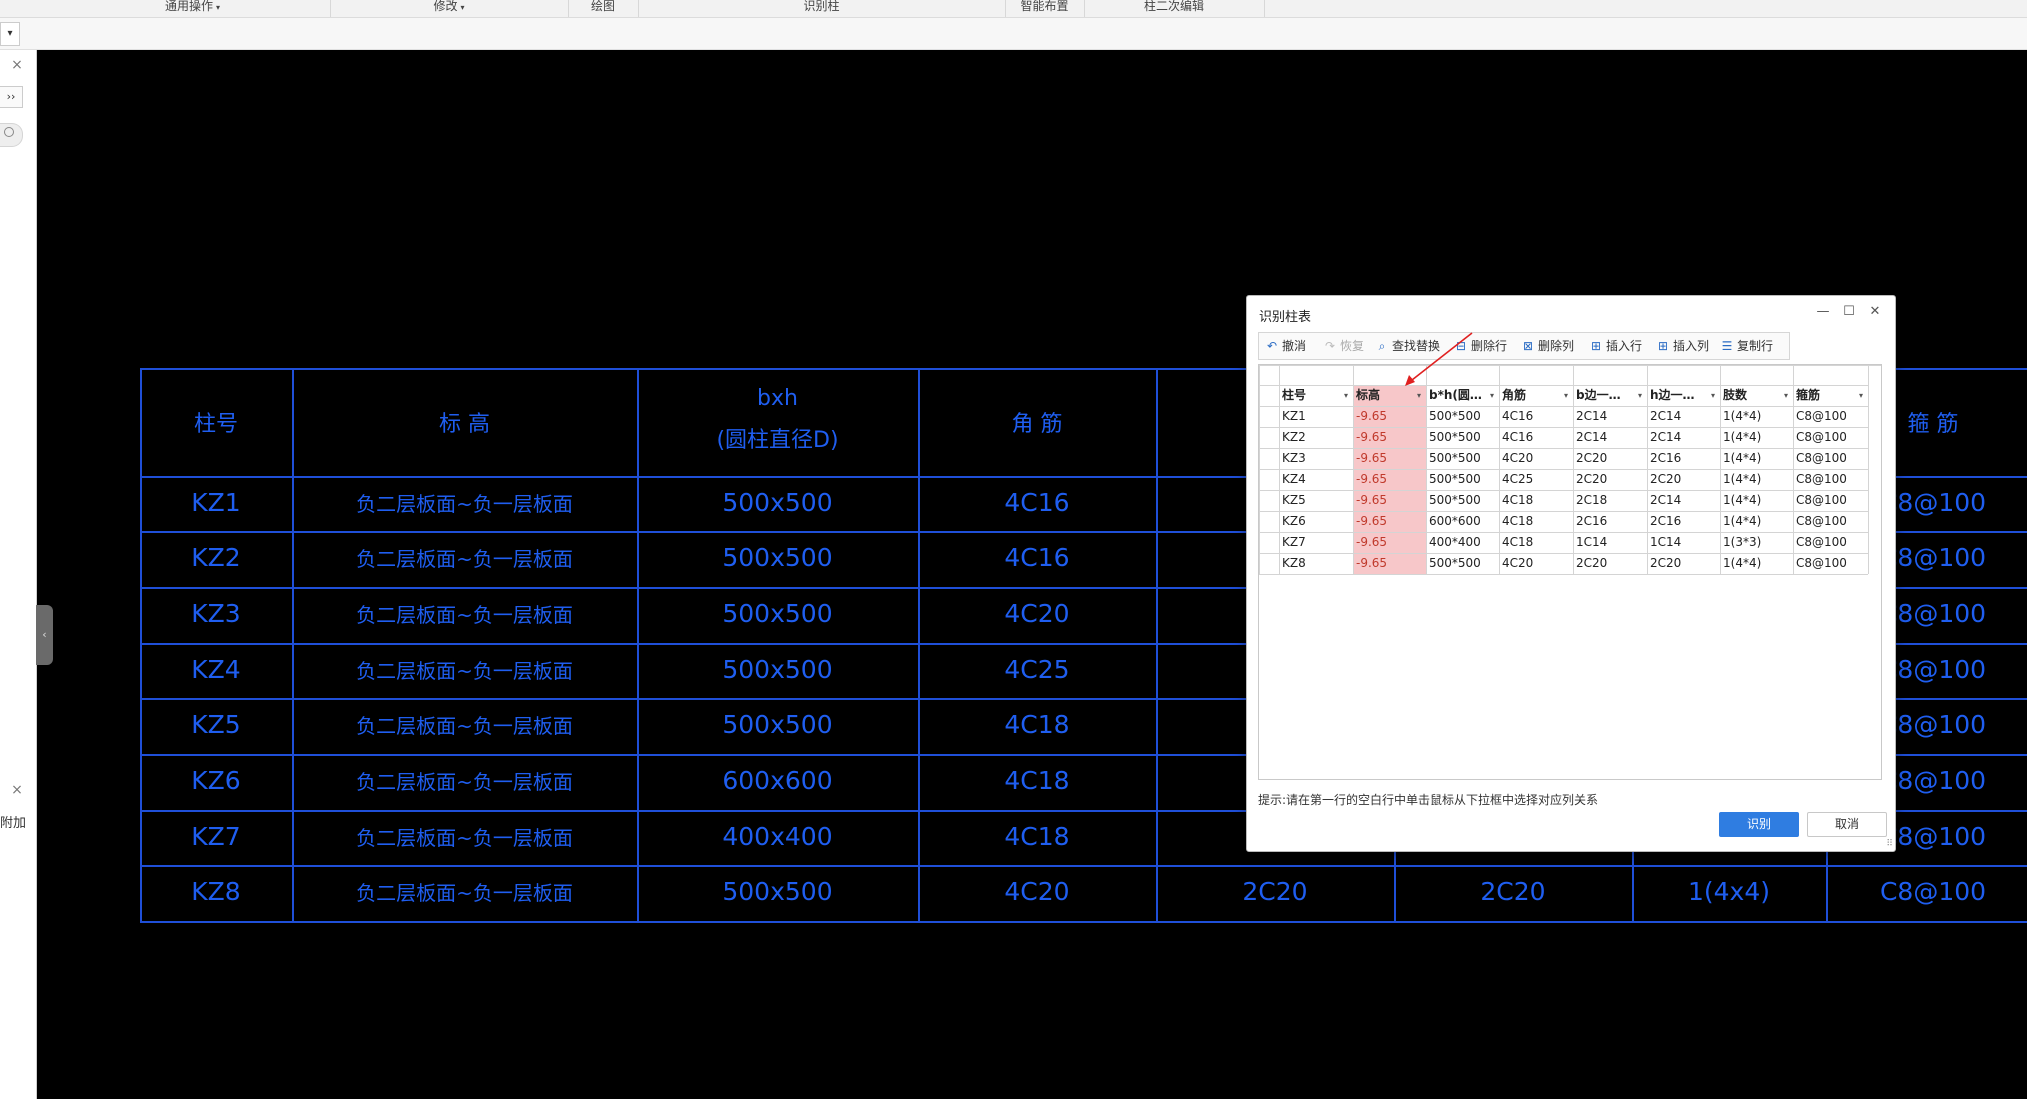  What do you see at coordinates (1343, 346) in the screenshot?
I see `toolbar-button: ↷ 恢复` at bounding box center [1343, 346].